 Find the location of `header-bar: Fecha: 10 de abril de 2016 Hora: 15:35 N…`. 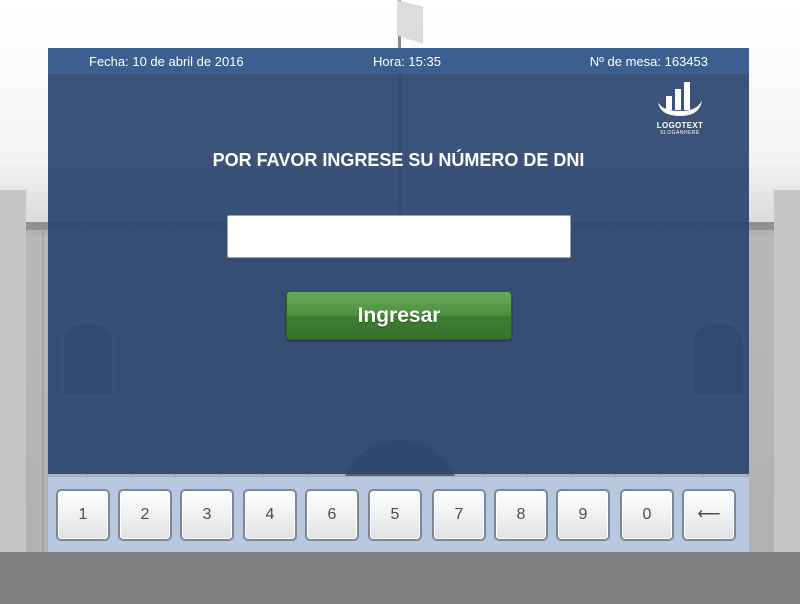

header-bar: Fecha: 10 de abril de 2016 Hora: 15:35 N… is located at coordinates (398, 61).